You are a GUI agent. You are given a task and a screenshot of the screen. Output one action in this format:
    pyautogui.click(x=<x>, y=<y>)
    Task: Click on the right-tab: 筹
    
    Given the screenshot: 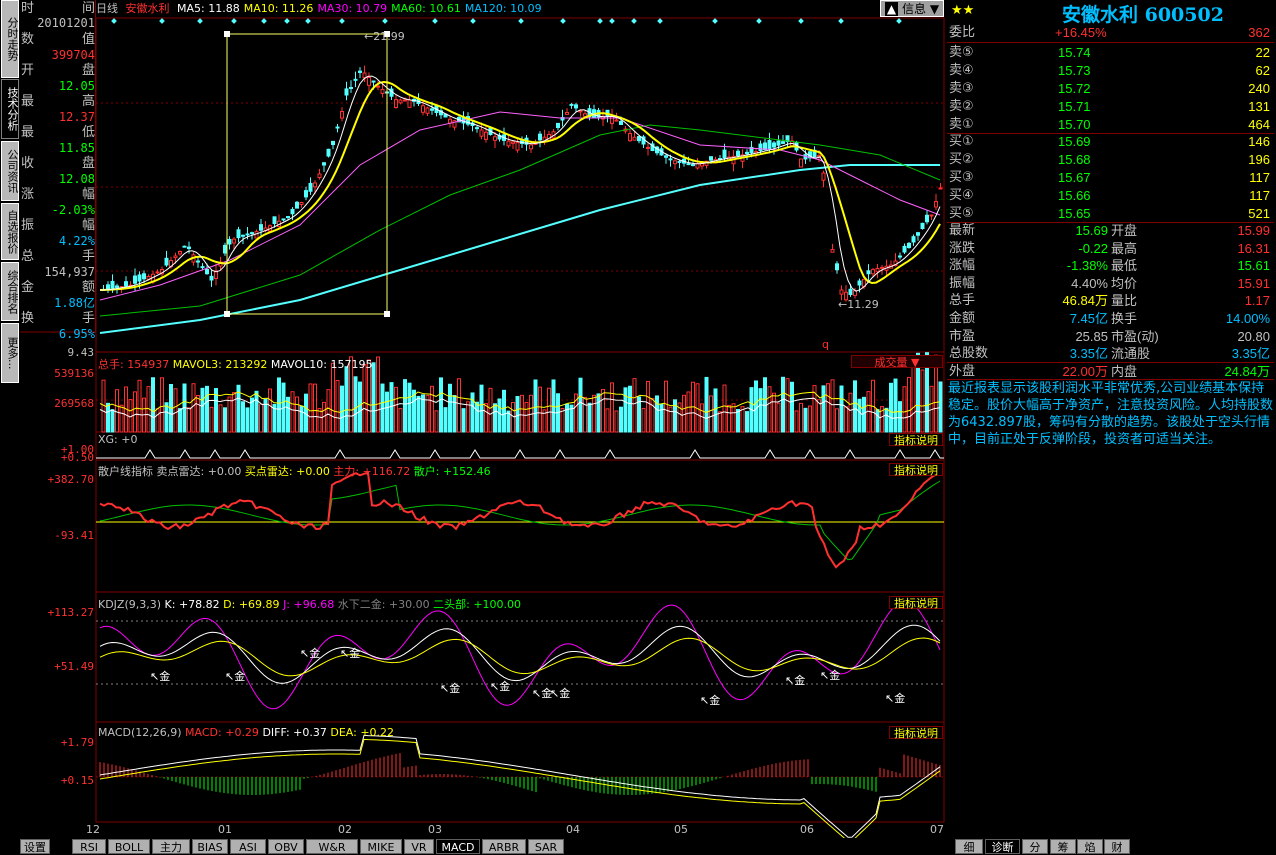 What is the action you would take?
    pyautogui.click(x=1063, y=846)
    